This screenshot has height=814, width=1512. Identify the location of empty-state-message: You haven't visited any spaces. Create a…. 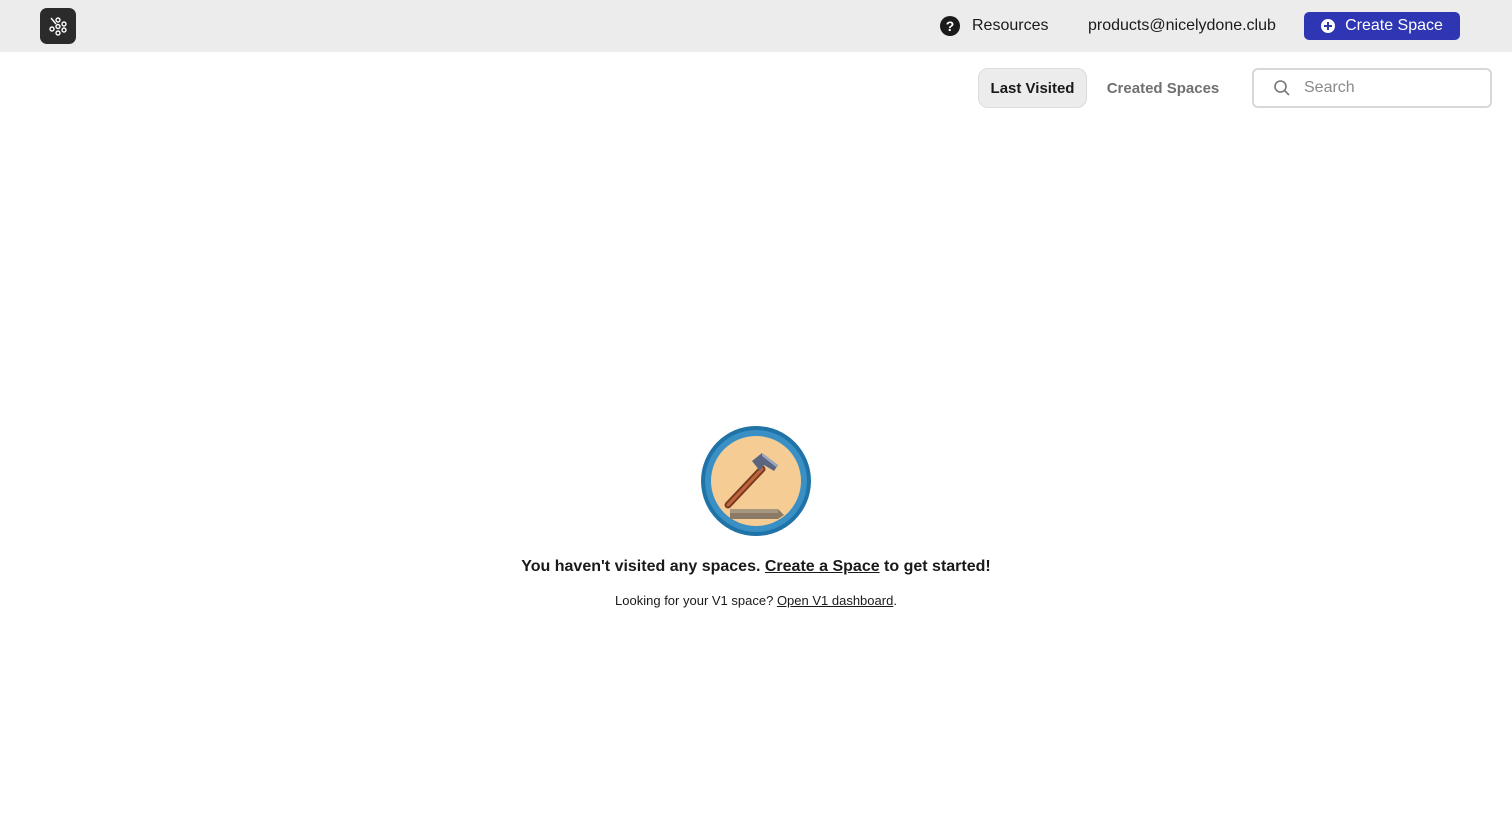
(756, 567).